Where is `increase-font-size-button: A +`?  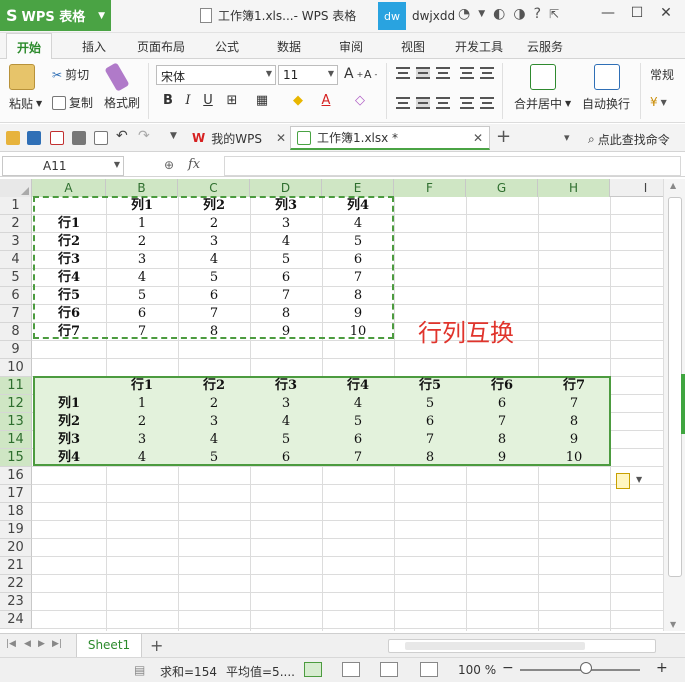
increase-font-size-button: A + is located at coordinates (353, 74).